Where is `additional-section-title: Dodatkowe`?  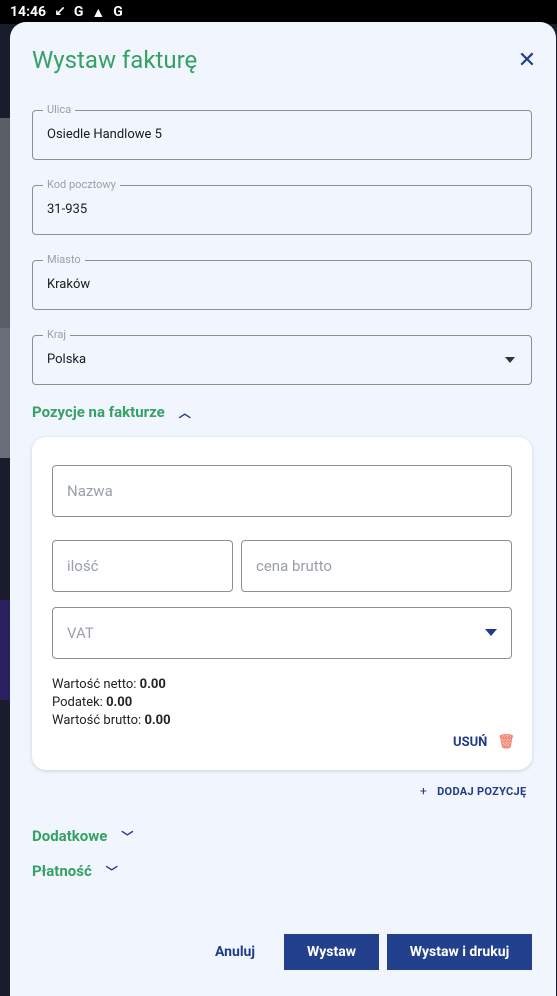 additional-section-title: Dodatkowe is located at coordinates (70, 836).